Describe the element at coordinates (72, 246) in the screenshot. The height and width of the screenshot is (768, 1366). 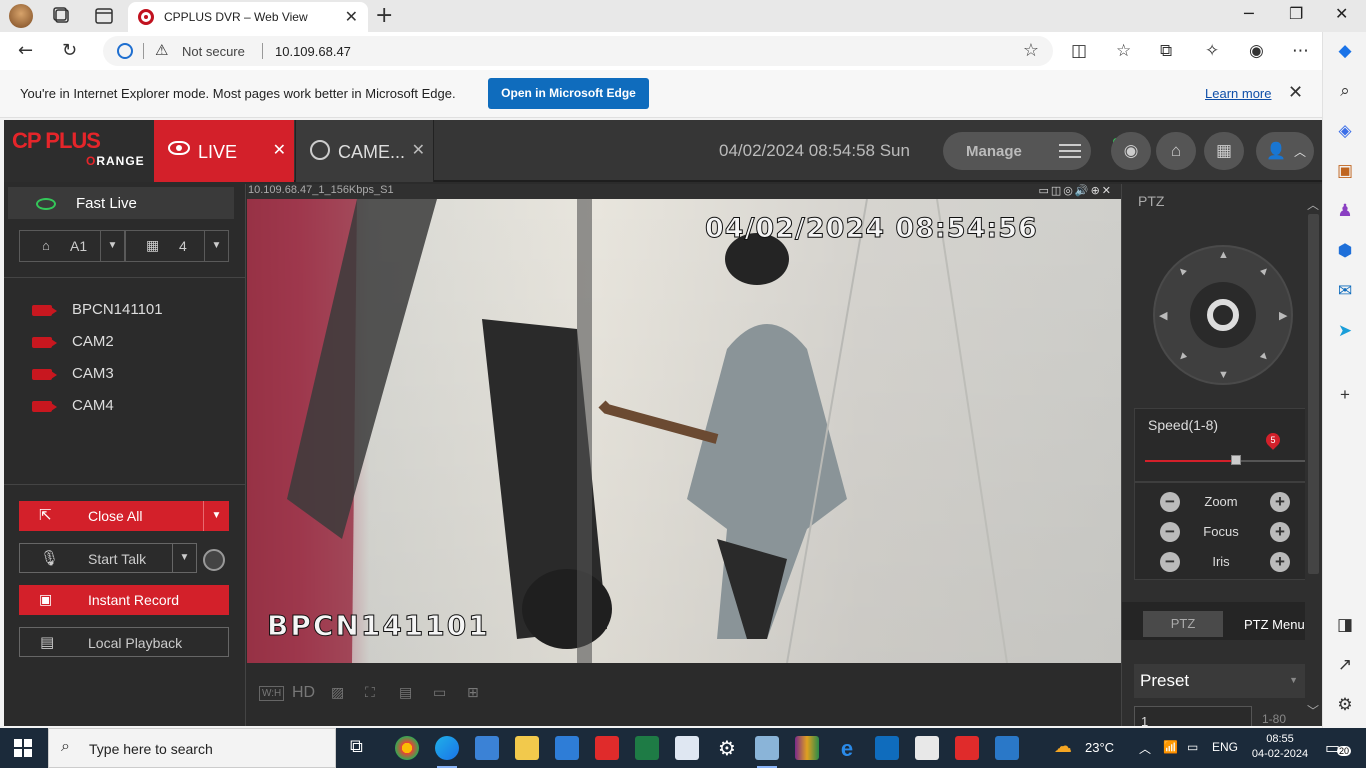
I see `stream-select: ⌂ A1 ▼` at that location.